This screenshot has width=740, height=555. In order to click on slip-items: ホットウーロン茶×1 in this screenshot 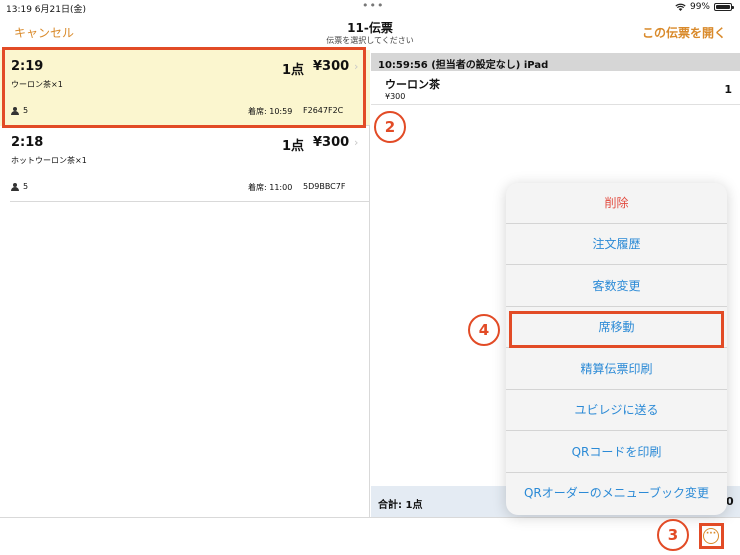, I will do `click(49, 160)`.